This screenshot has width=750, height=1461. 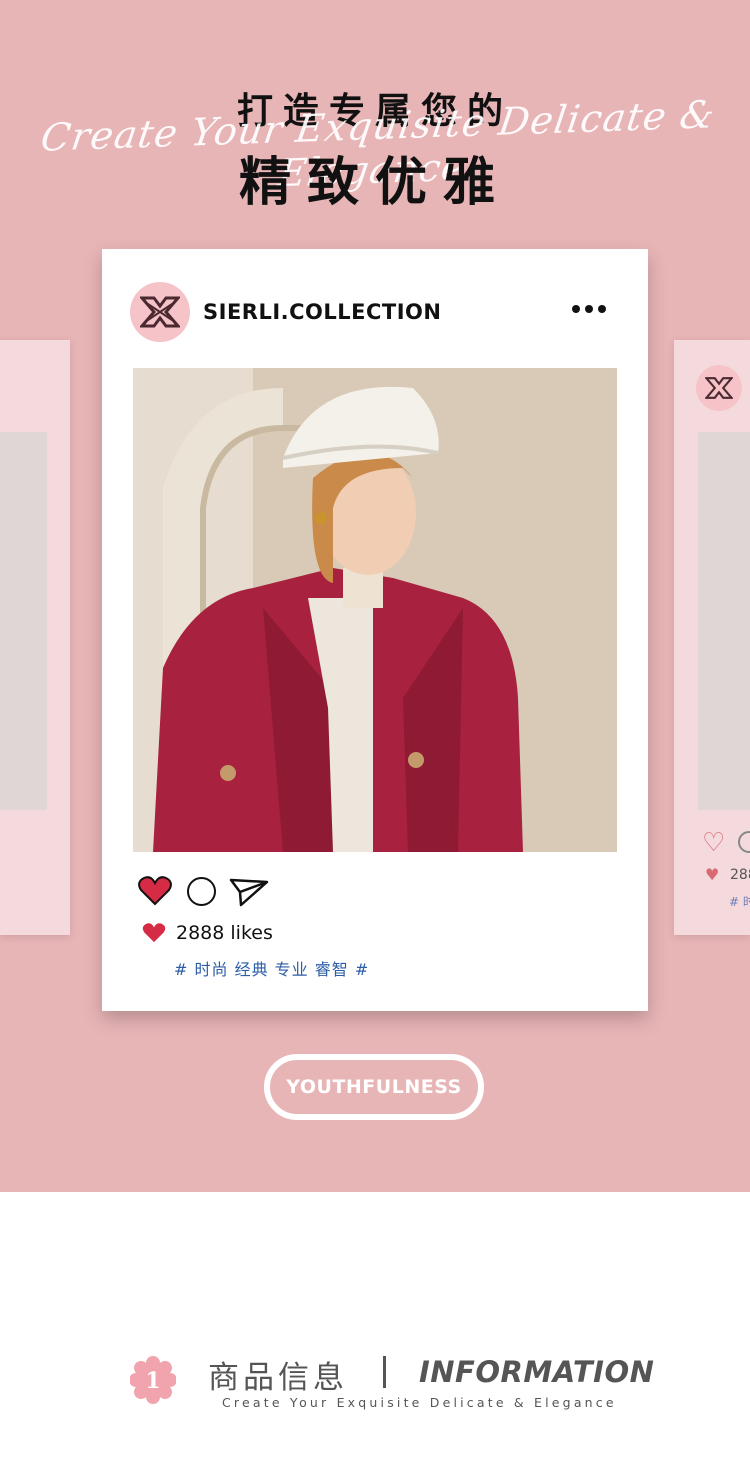 I want to click on side-post-card-left, so click(x=35, y=637).